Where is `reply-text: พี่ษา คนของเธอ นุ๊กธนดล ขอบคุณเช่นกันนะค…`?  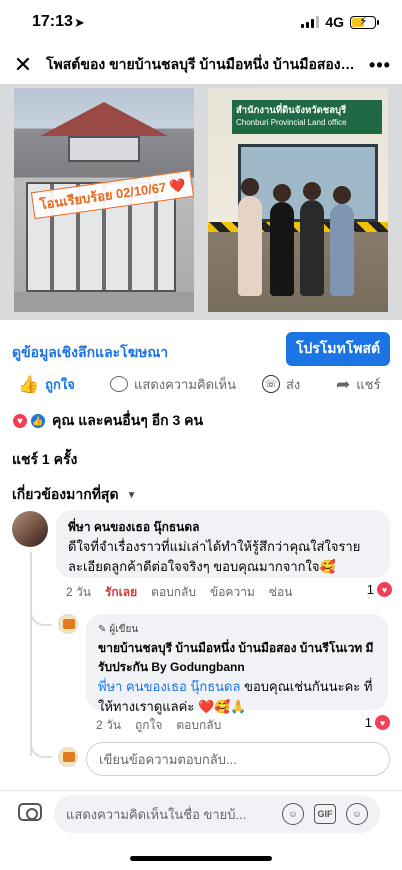
reply-text: พี่ษา คนของเธอ นุ๊กธนดล ขอบคุณเช่นกันนะค… is located at coordinates (235, 696).